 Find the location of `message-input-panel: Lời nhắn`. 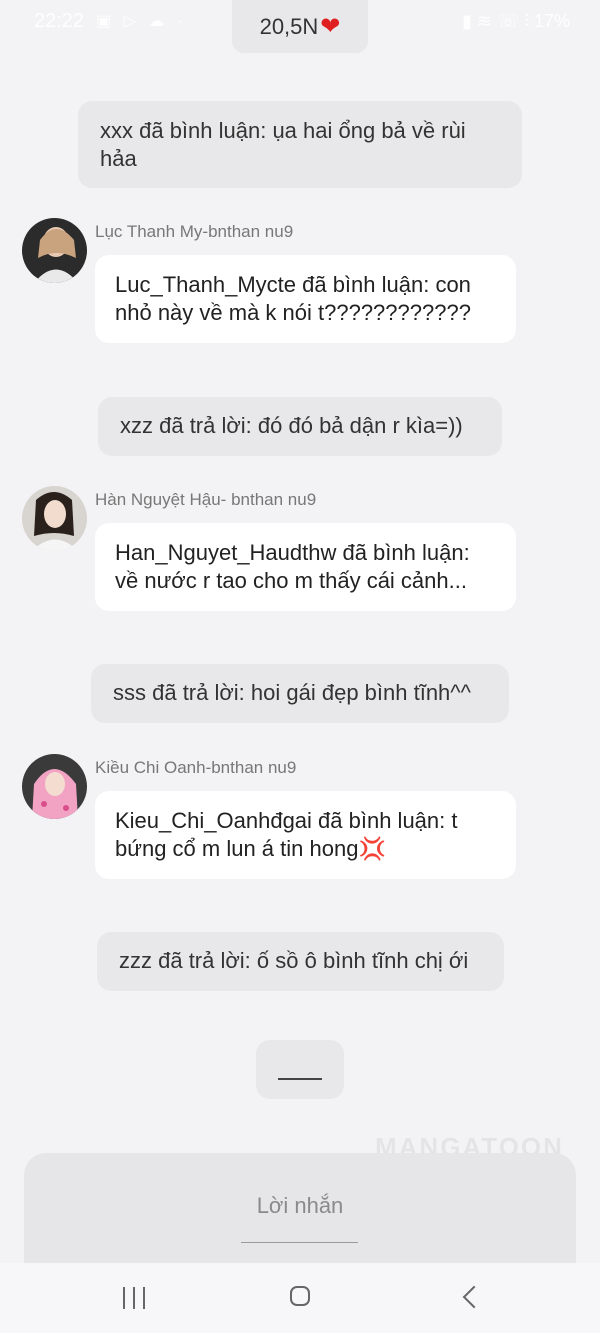

message-input-panel: Lời nhắn is located at coordinates (300, 1210).